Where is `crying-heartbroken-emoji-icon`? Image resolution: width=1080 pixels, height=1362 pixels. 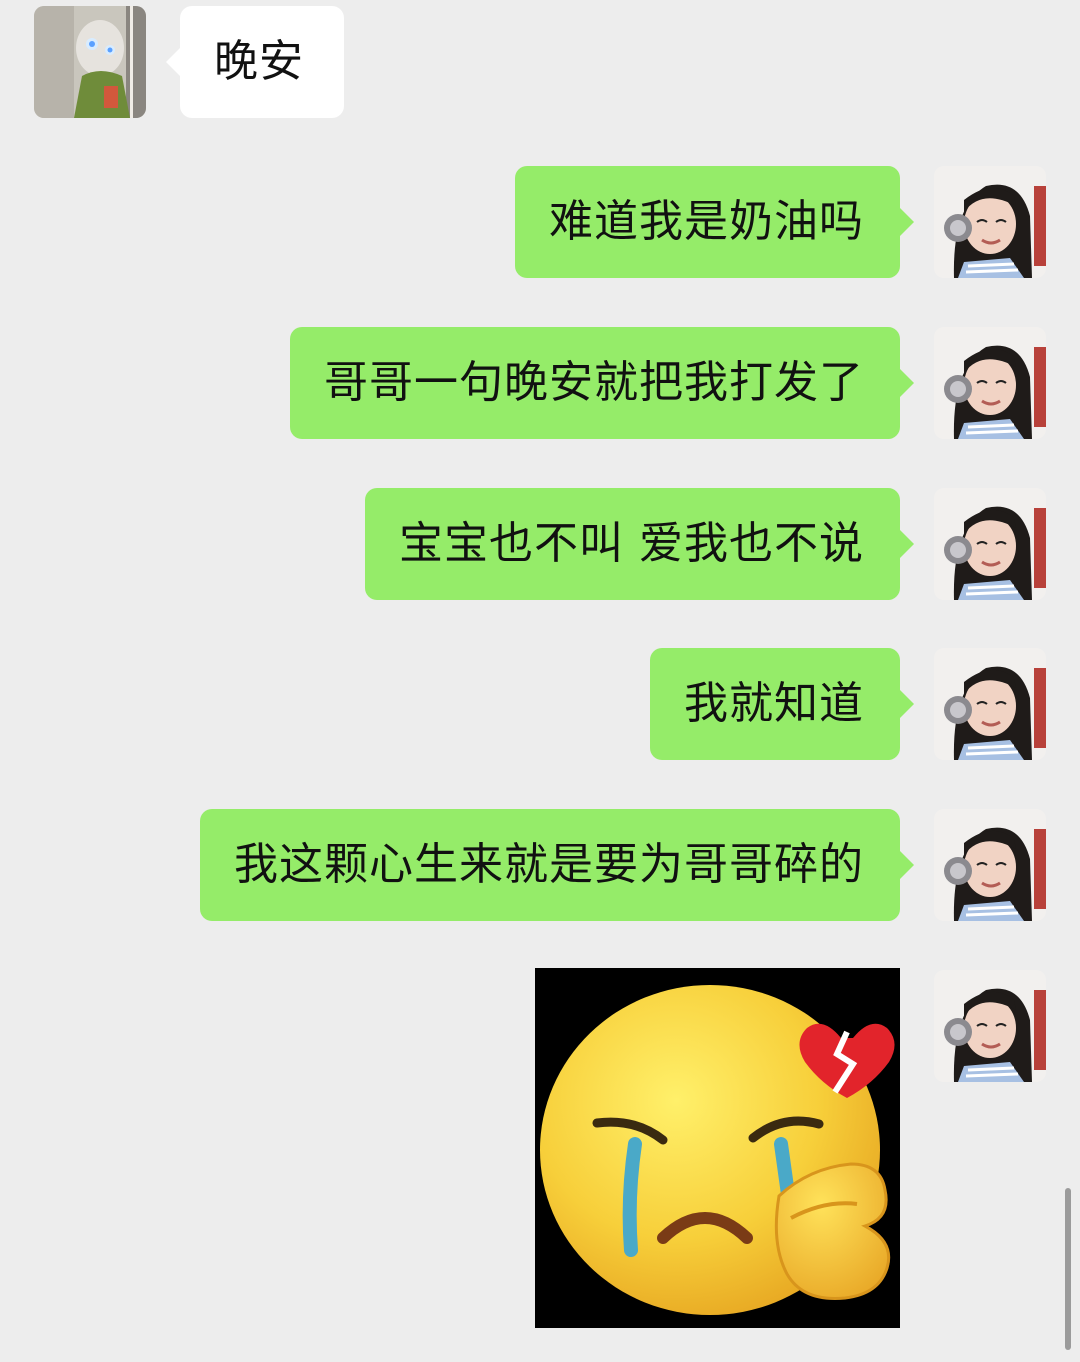
crying-heartbroken-emoji-icon is located at coordinates (717, 1150).